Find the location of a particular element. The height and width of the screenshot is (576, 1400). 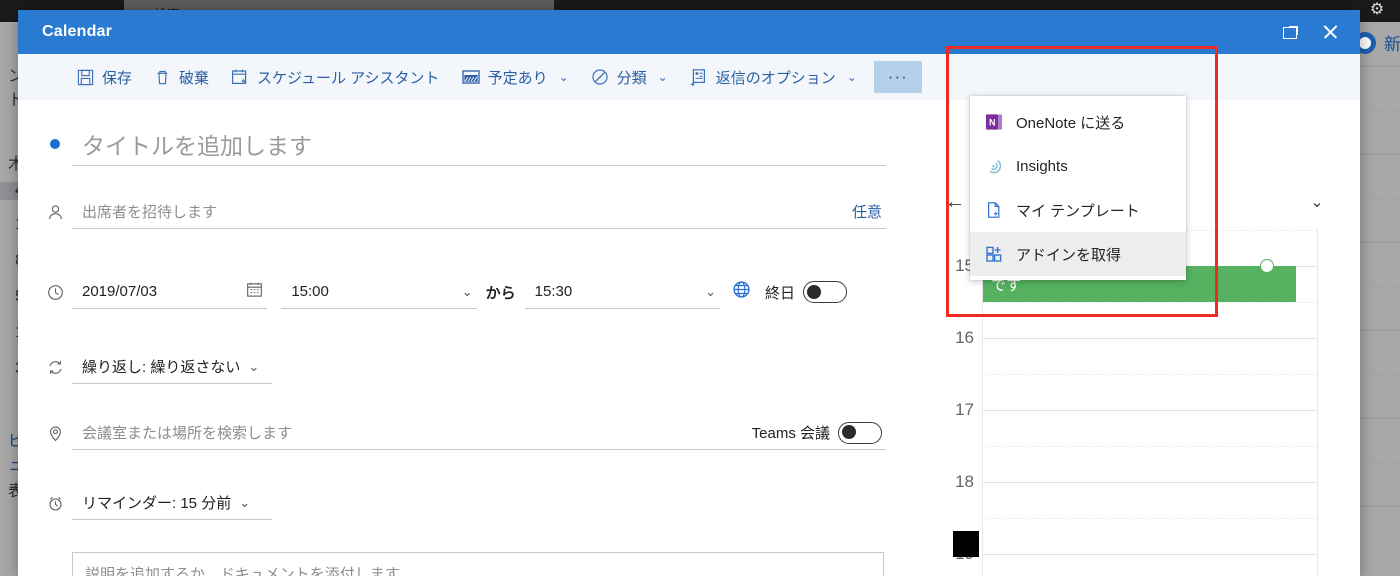

menu-item-label: アドインを取得 is located at coordinates (1069, 255).